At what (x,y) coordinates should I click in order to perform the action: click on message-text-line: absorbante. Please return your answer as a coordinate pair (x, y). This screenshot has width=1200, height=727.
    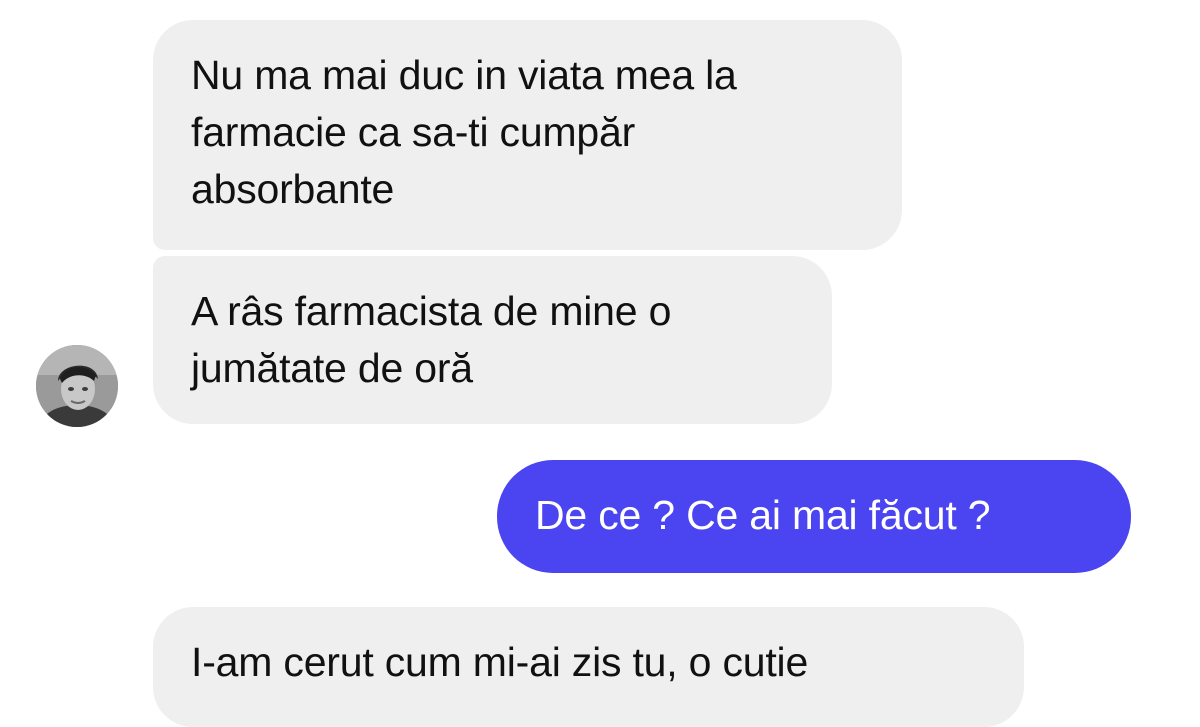
    Looking at the image, I should click on (293, 189).